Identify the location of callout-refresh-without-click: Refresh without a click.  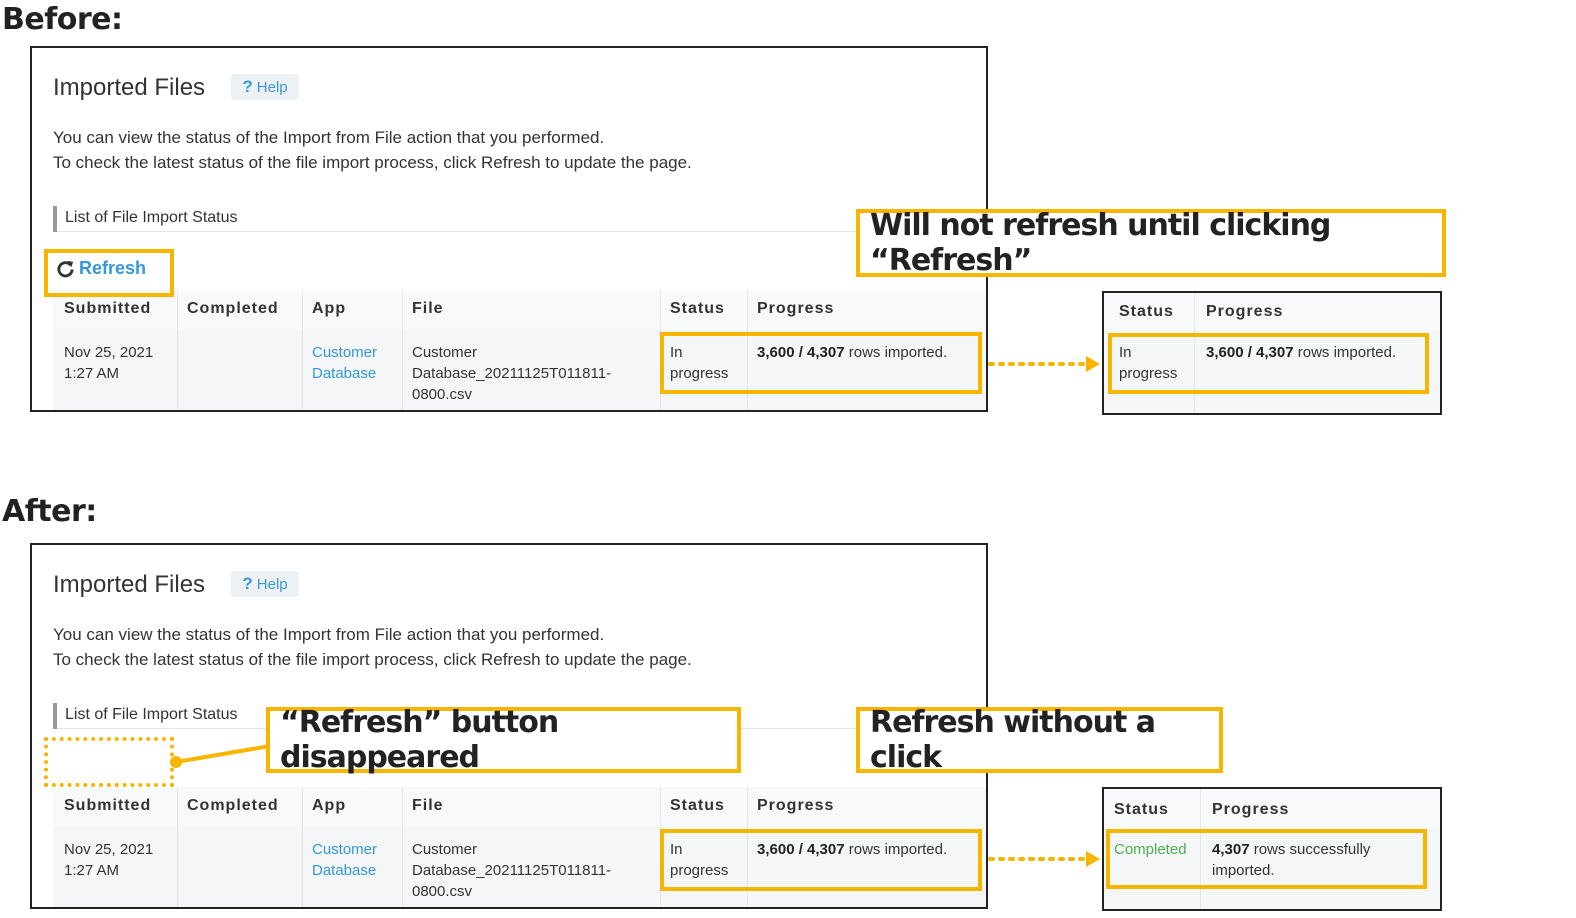
(1039, 740).